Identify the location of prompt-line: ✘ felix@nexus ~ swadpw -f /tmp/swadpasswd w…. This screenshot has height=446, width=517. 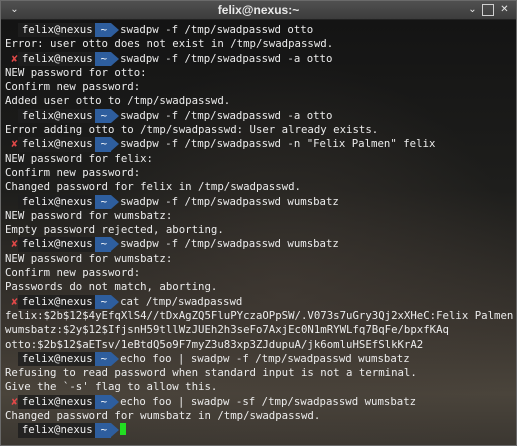
(260, 244).